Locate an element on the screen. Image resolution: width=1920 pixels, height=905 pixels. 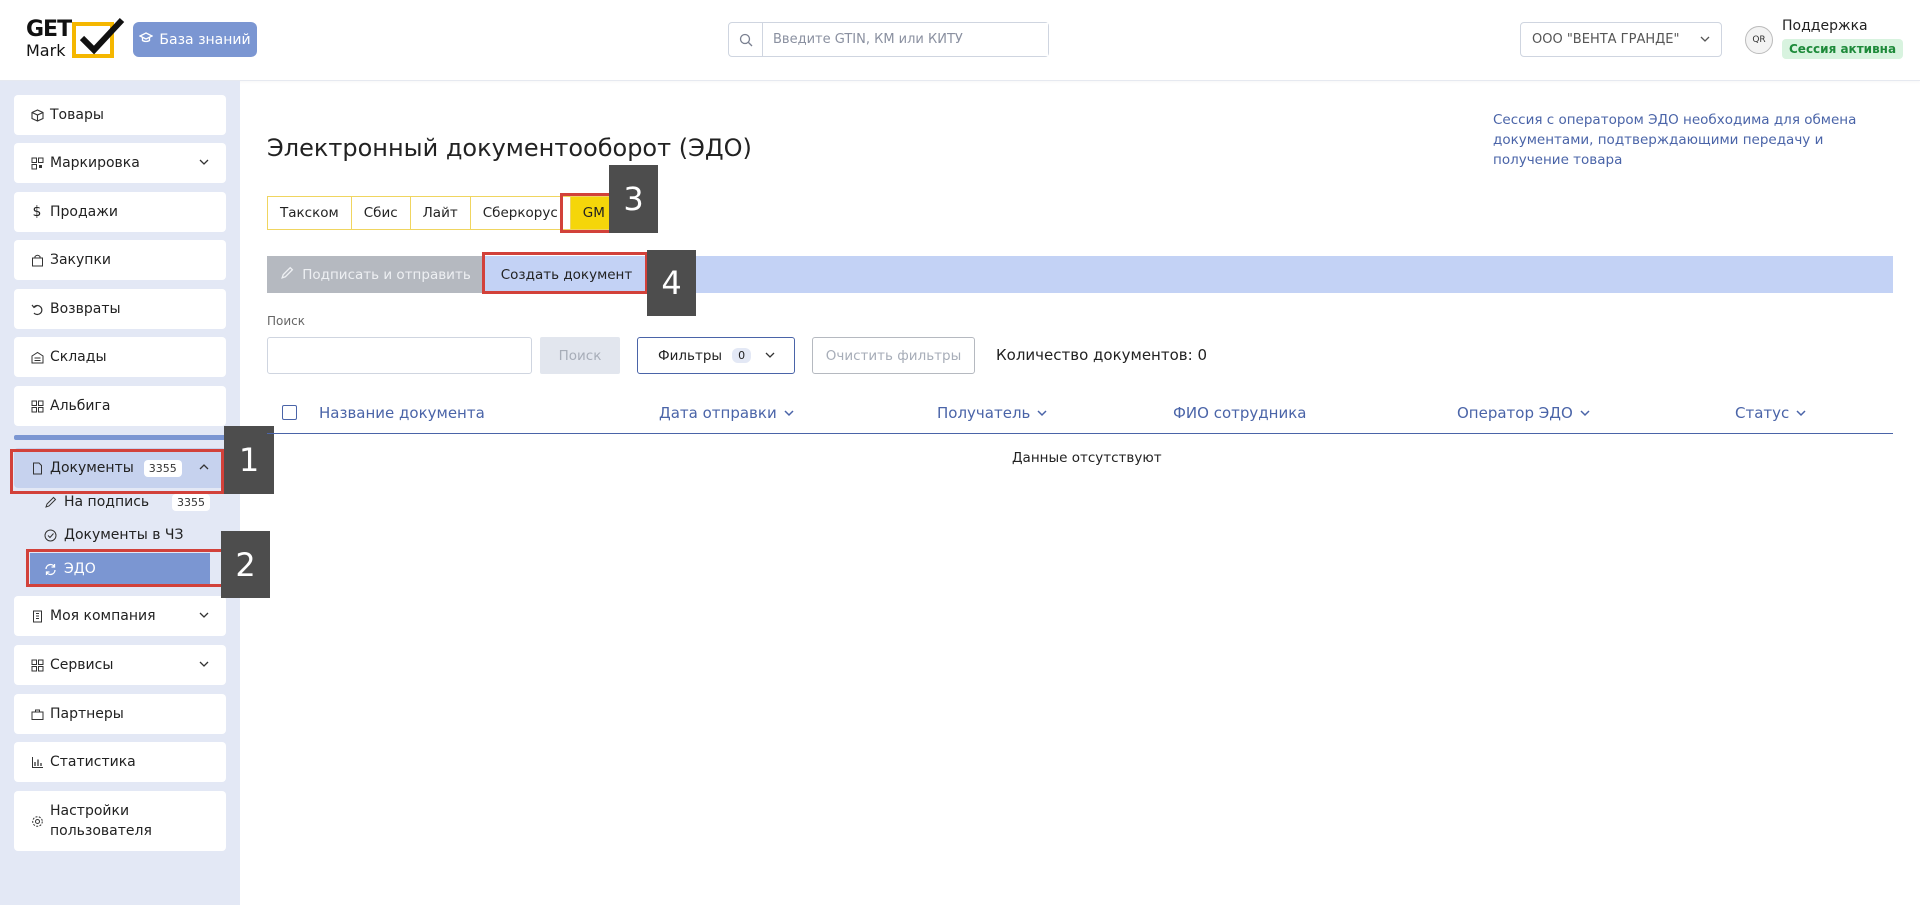
session-status-badge: Сессия активна is located at coordinates (1843, 49).